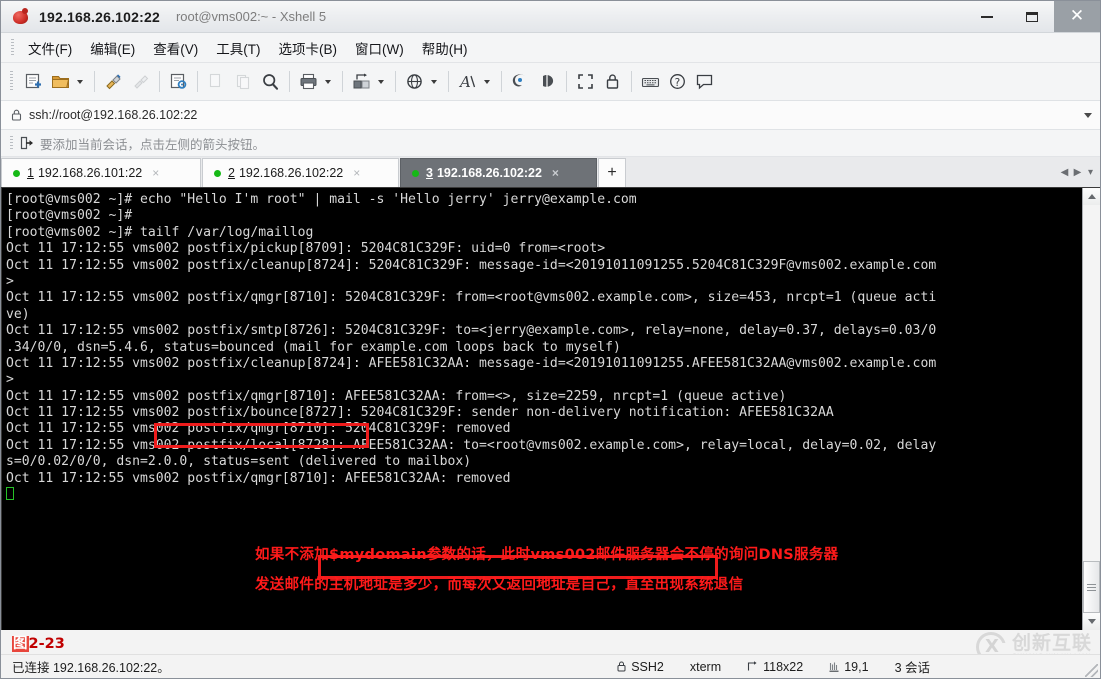  What do you see at coordinates (243, 82) in the screenshot?
I see `paste-icon` at bounding box center [243, 82].